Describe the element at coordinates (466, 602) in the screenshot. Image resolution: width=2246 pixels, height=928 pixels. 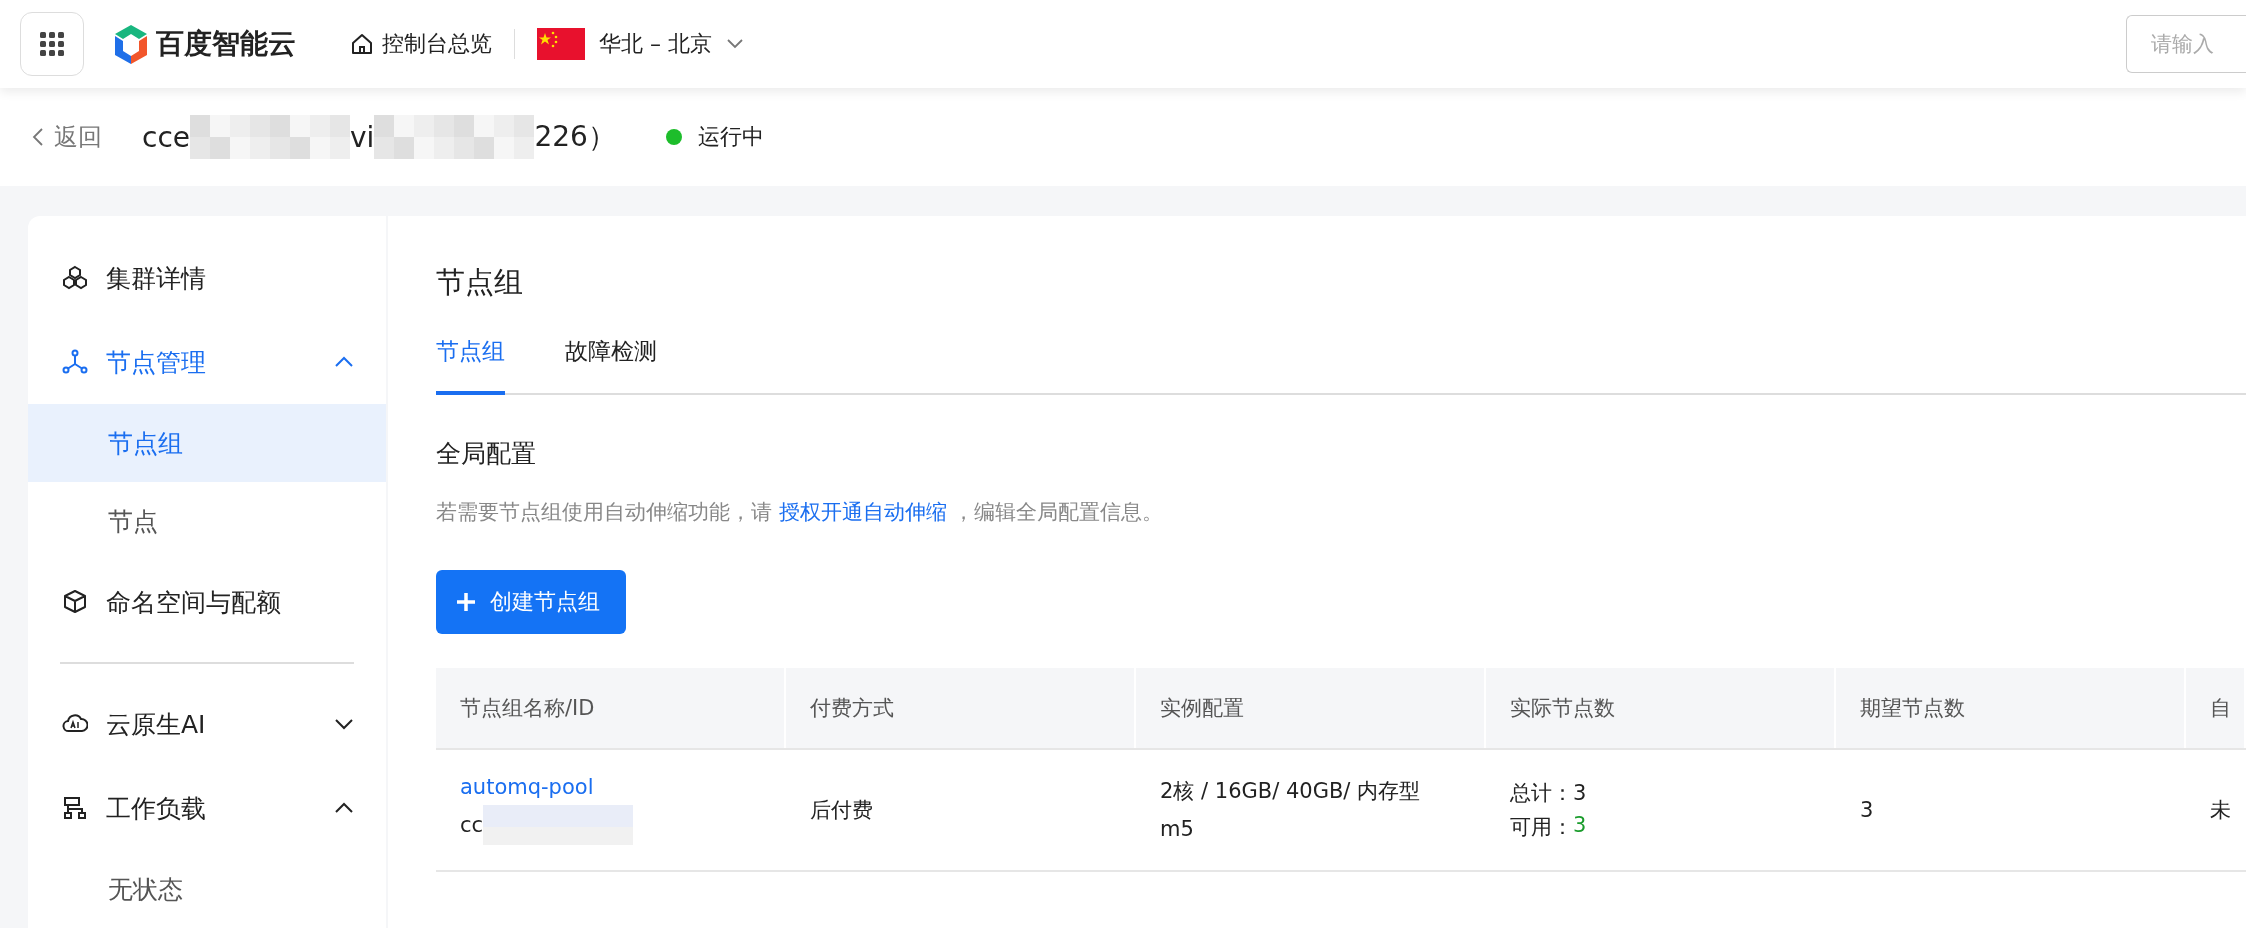
I see `plus-icon` at that location.